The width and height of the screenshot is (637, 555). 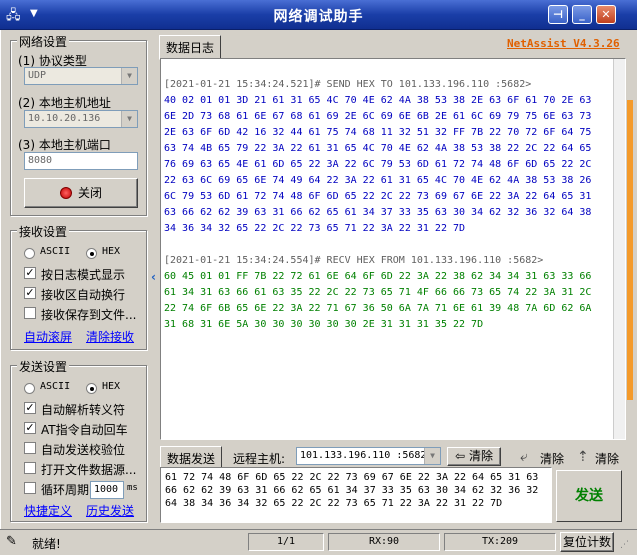 What do you see at coordinates (606, 14) in the screenshot?
I see `close-window-button: ✕` at bounding box center [606, 14].